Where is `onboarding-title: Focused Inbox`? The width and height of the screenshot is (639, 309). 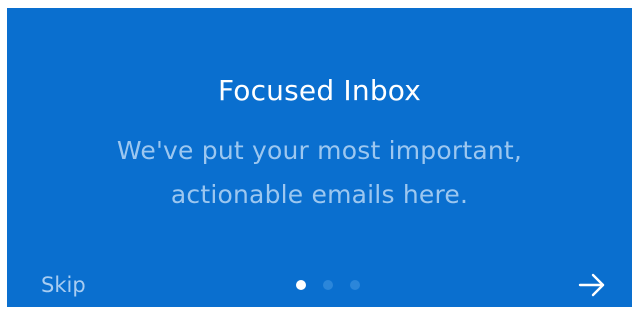
onboarding-title: Focused Inbox is located at coordinates (319, 90).